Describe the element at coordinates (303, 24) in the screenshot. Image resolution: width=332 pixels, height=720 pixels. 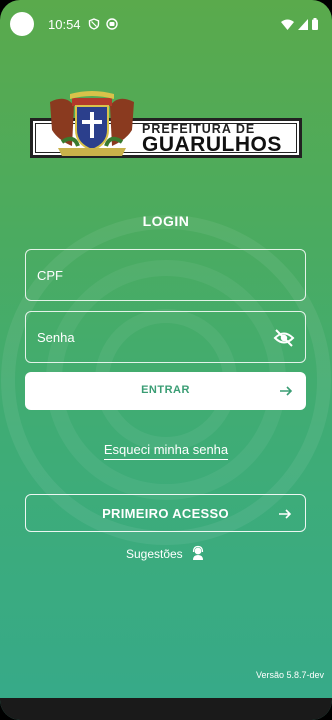
I see `signal-icon` at that location.